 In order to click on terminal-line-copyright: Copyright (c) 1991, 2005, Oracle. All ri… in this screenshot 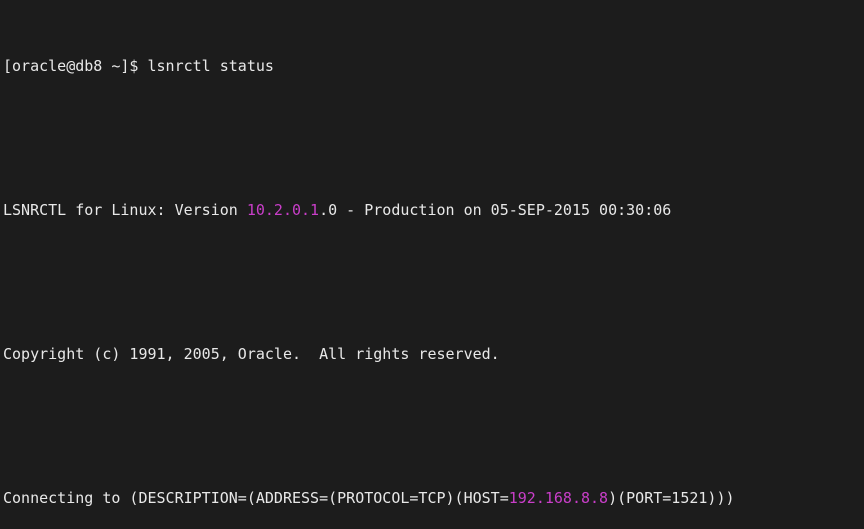, I will do `click(414, 354)`.